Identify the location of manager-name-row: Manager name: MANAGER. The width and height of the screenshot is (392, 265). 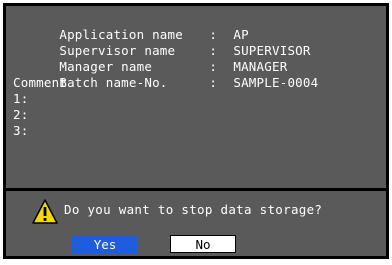
(193, 58).